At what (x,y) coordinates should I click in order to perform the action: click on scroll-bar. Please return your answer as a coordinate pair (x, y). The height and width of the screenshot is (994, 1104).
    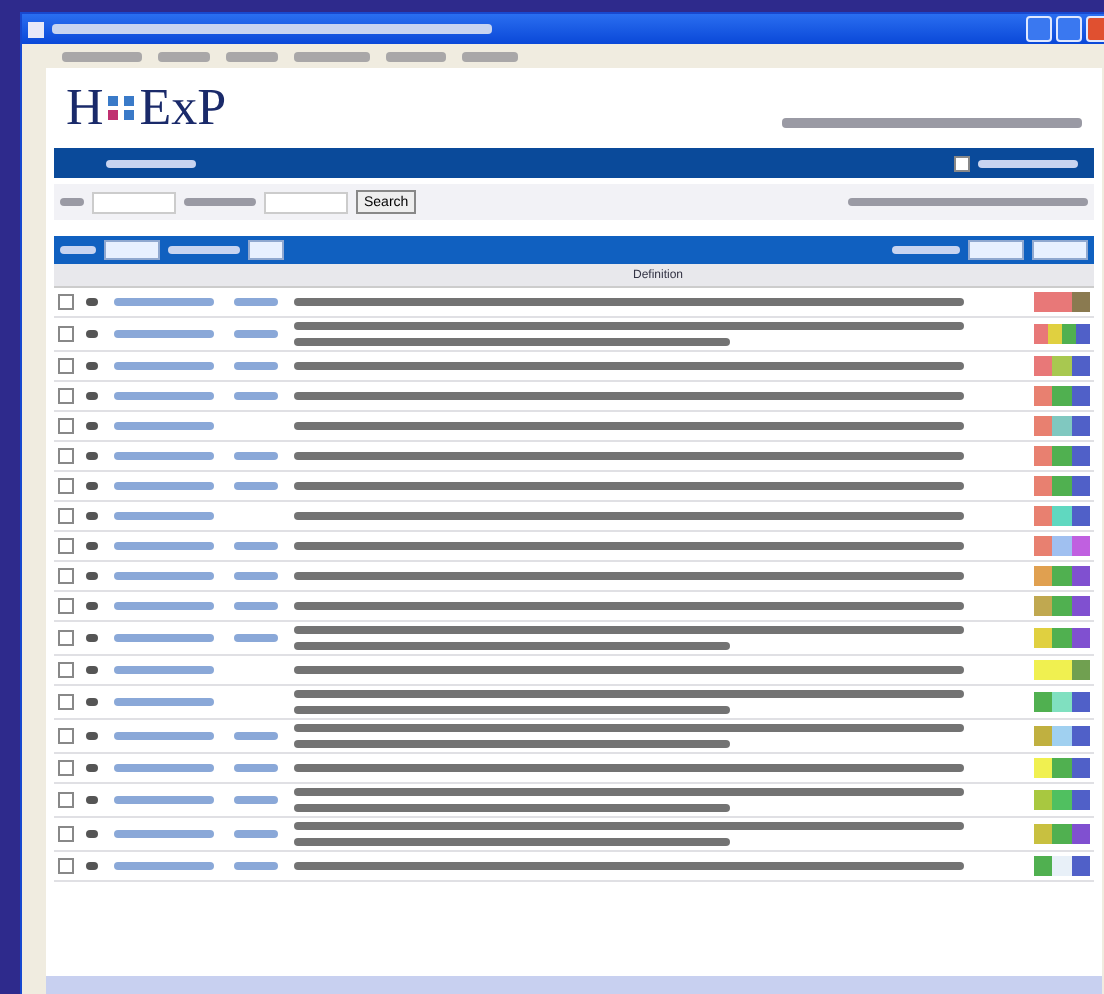
    Looking at the image, I should click on (574, 985).